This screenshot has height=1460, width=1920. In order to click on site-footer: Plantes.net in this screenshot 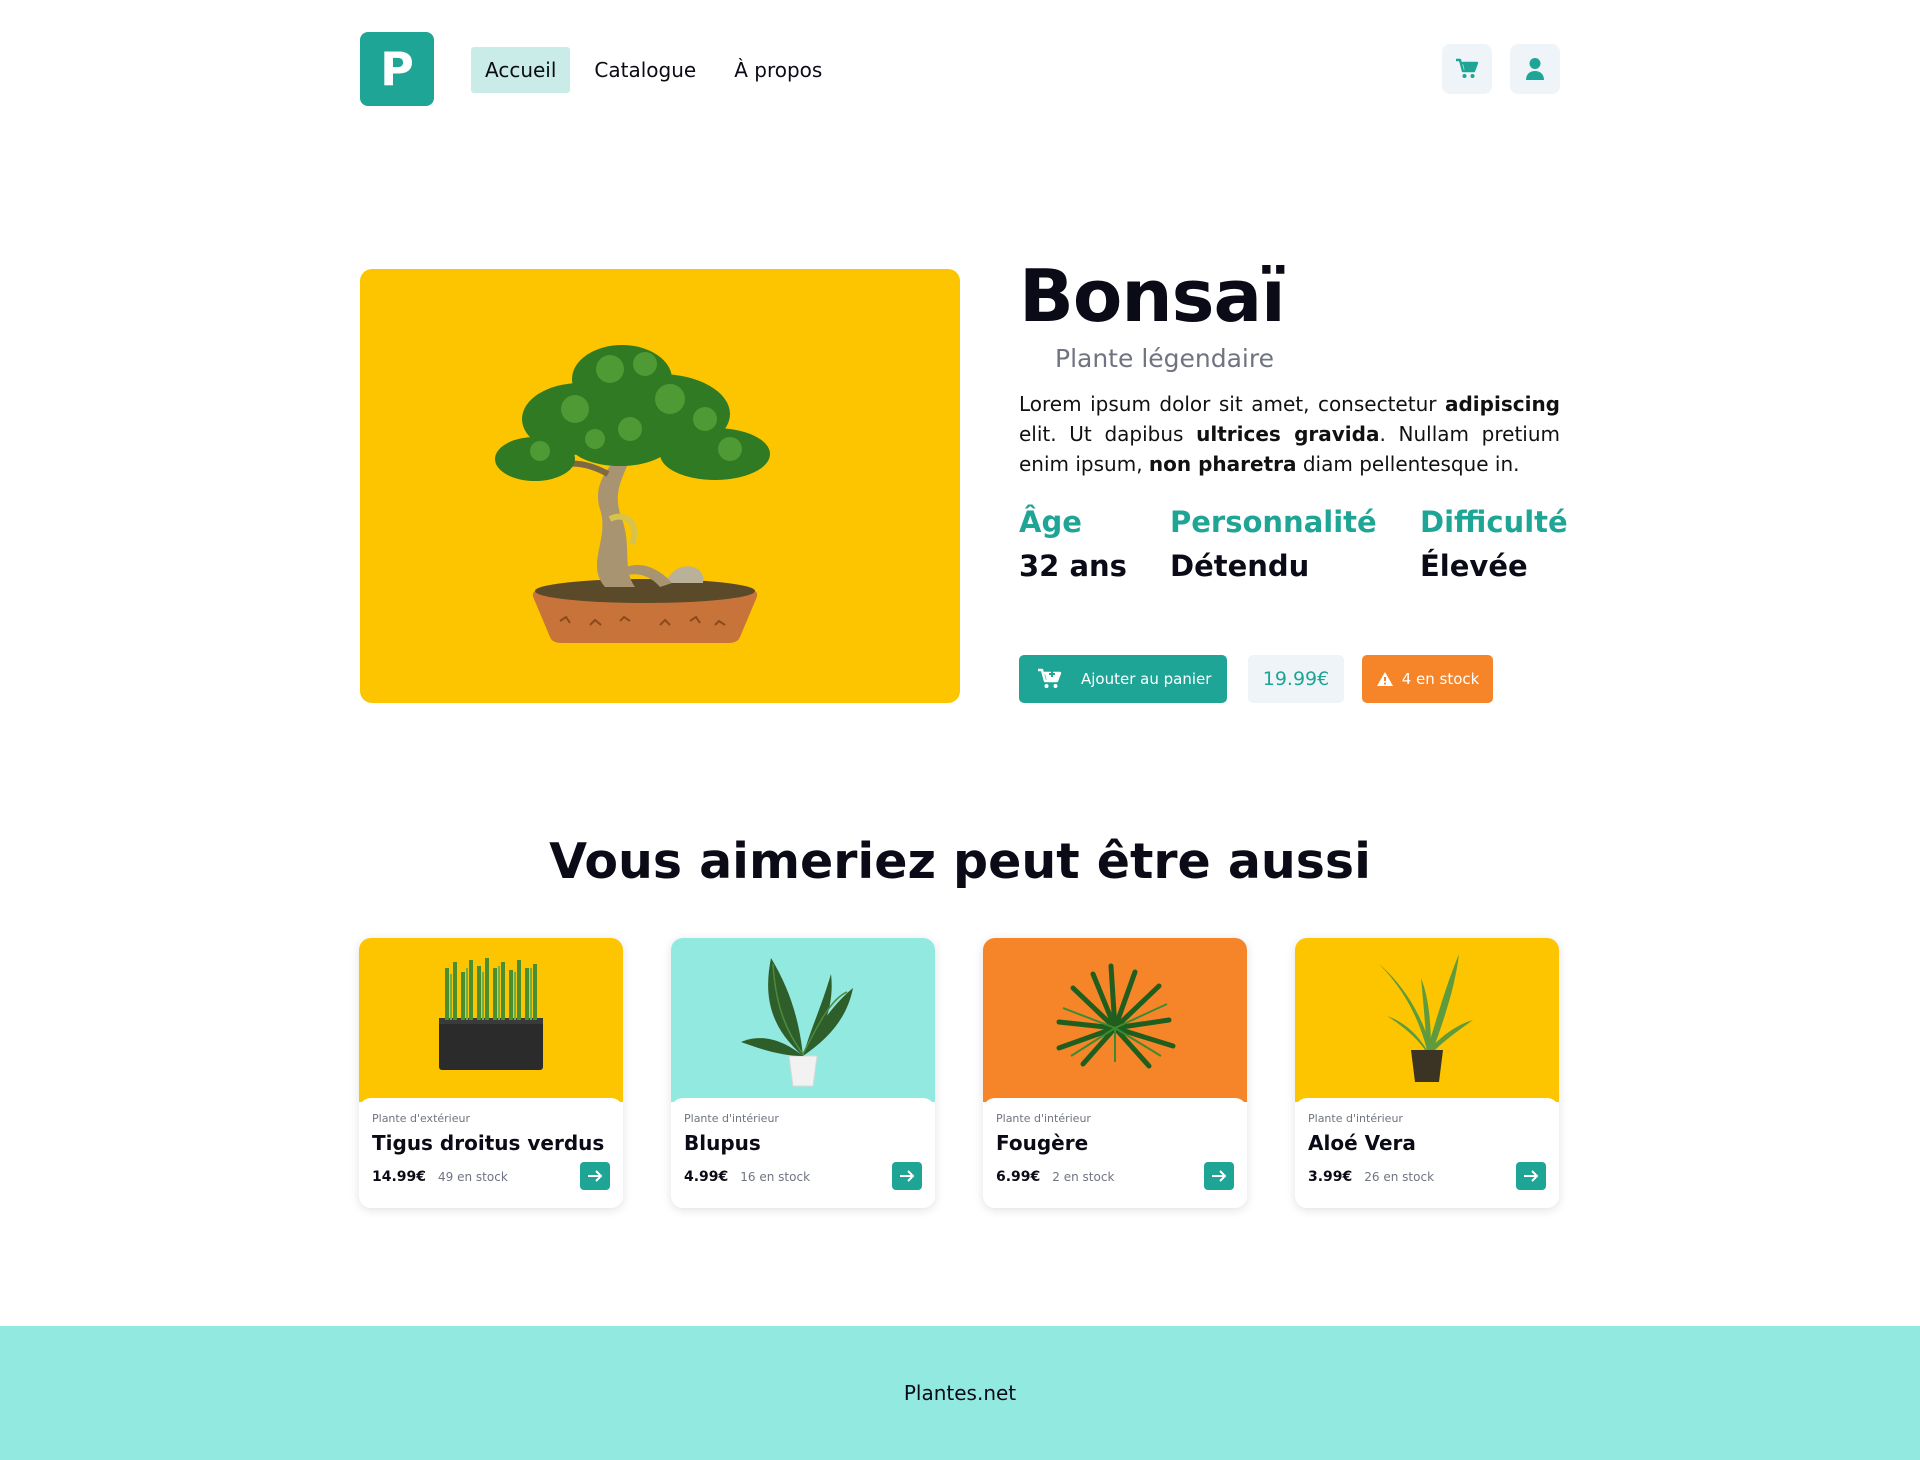, I will do `click(960, 1393)`.